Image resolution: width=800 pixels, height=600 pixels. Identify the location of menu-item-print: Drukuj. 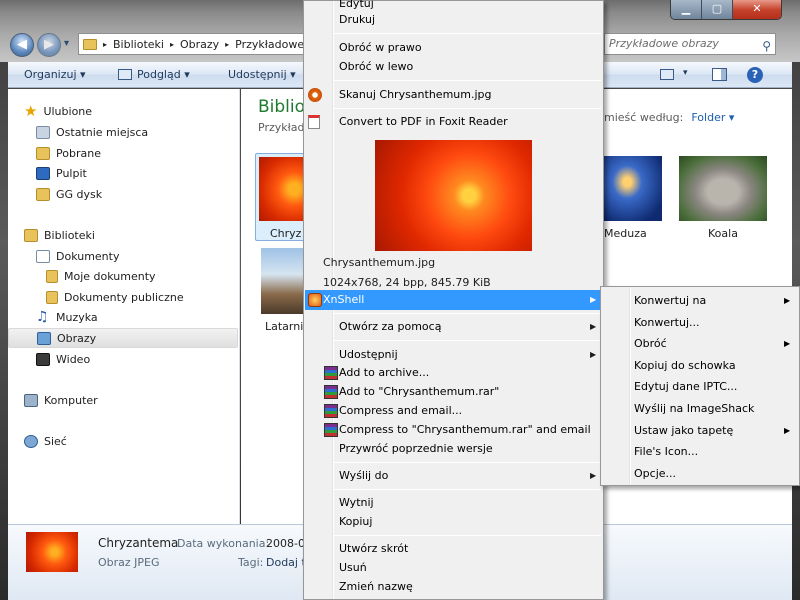
(357, 20).